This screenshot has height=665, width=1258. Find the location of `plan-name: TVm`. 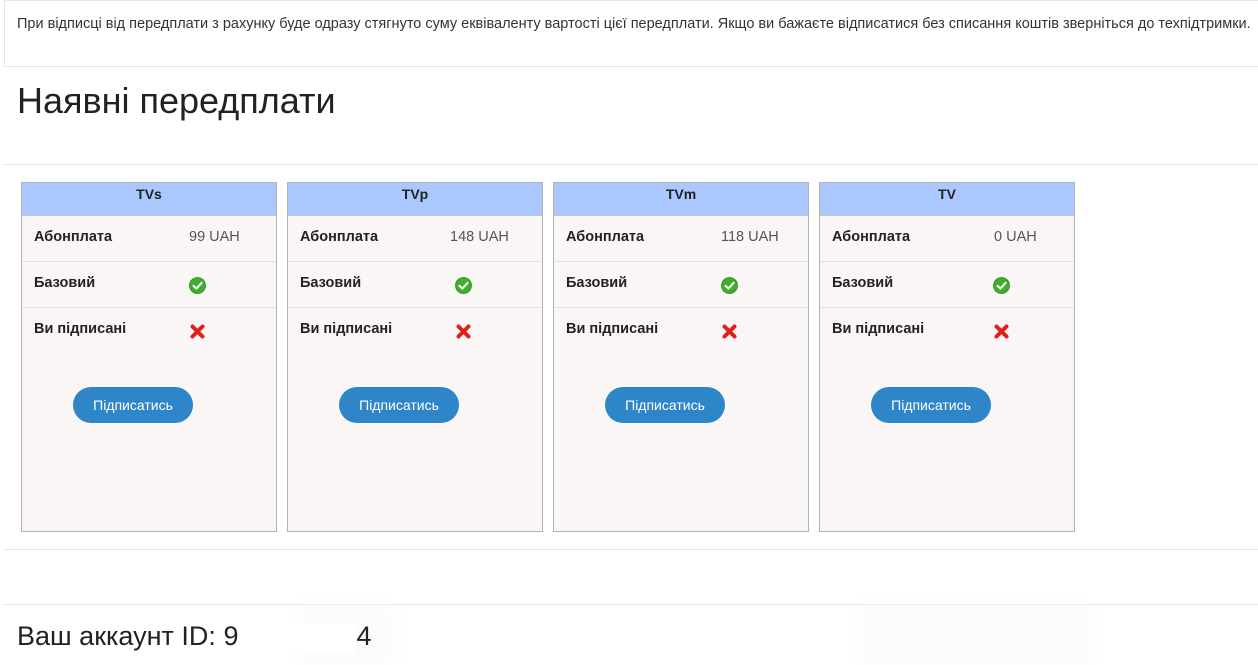

plan-name: TVm is located at coordinates (681, 199).